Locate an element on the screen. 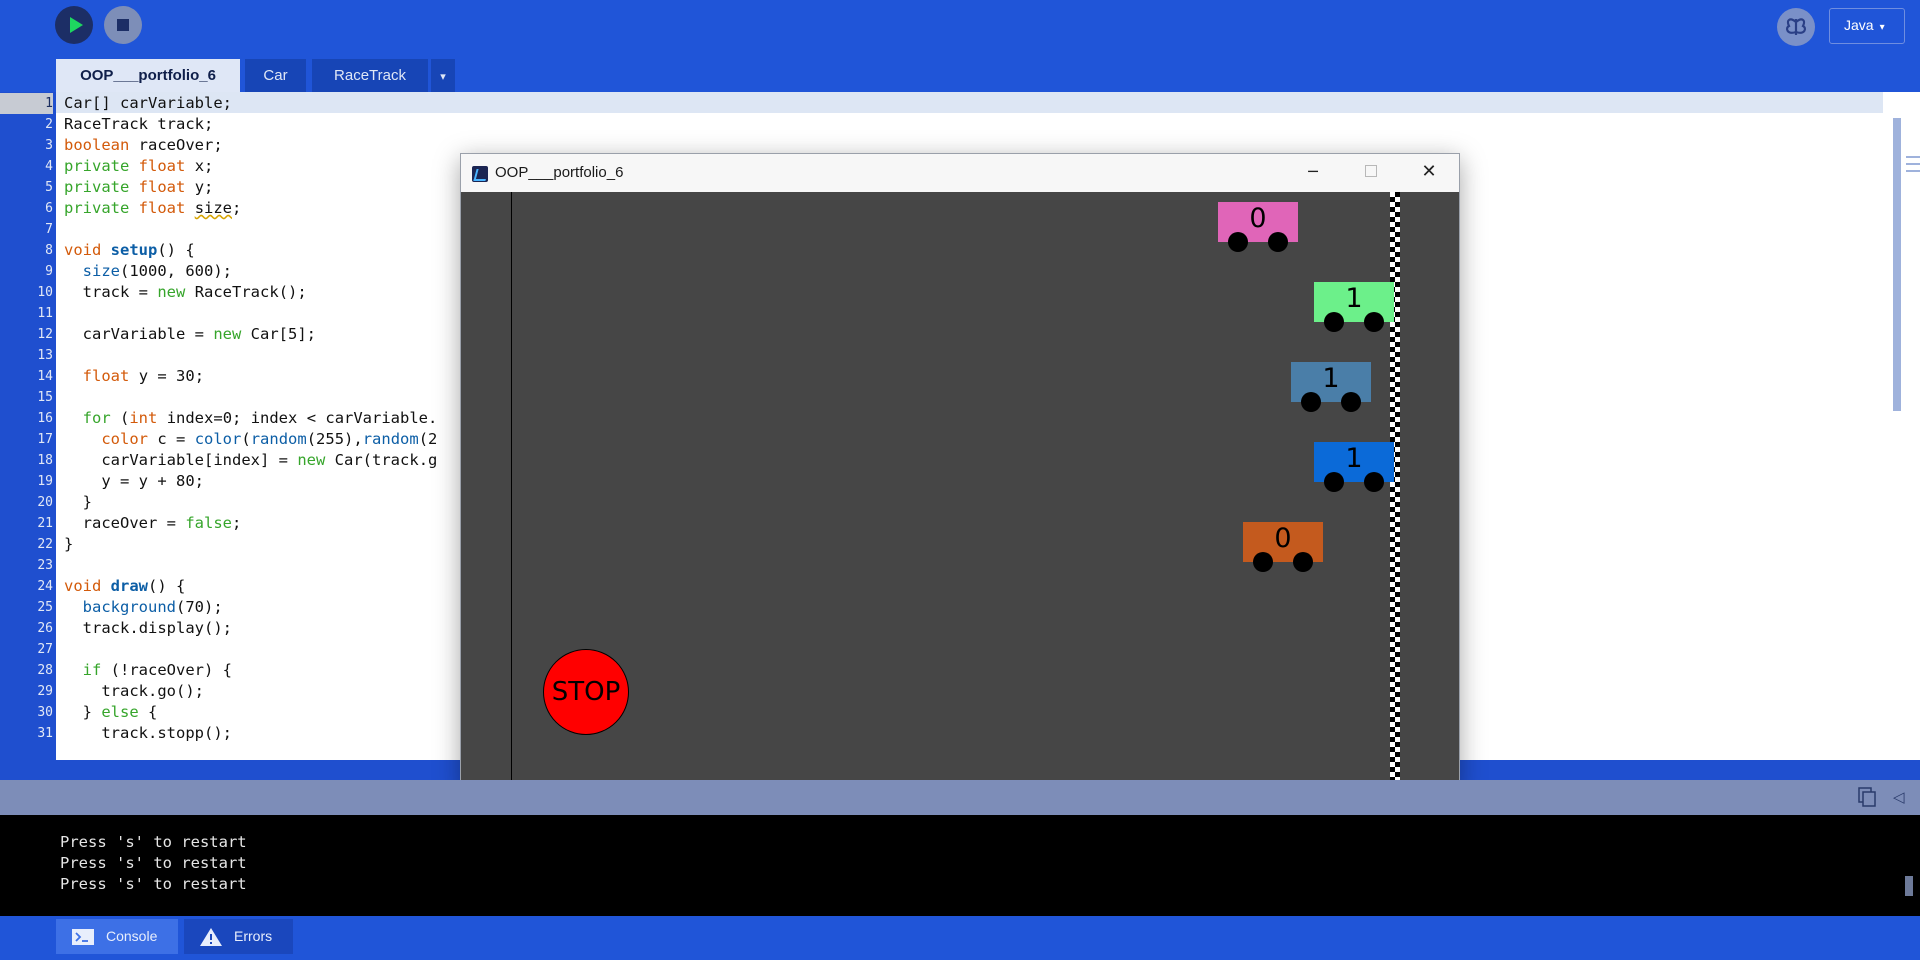 The image size is (1920, 960). code-line: track.go(); is located at coordinates (134, 691).